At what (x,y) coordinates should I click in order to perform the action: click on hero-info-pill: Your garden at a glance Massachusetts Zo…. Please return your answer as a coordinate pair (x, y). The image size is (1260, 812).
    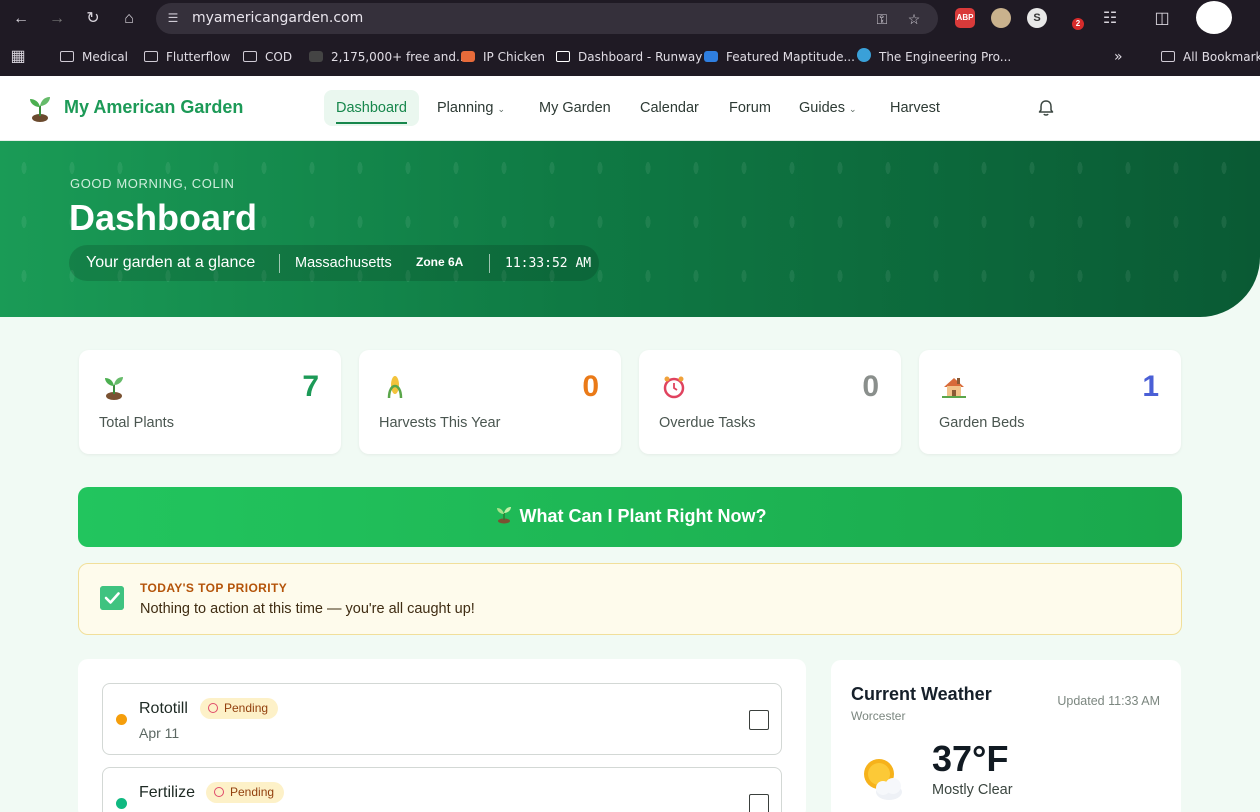
    Looking at the image, I should click on (334, 263).